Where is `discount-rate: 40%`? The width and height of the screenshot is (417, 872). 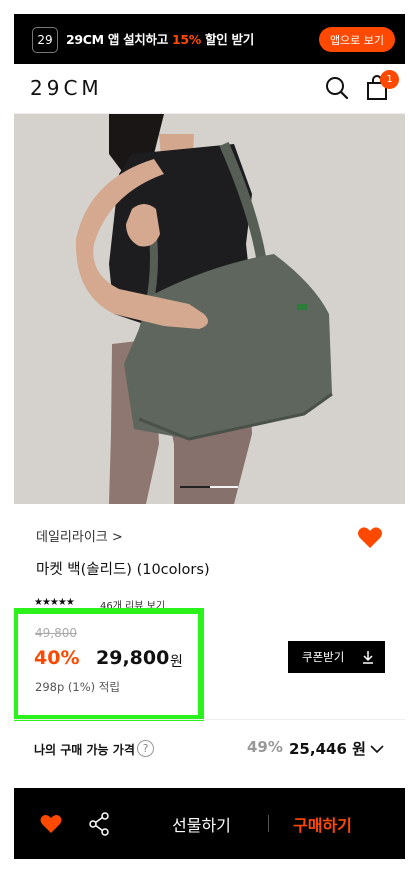
discount-rate: 40% is located at coordinates (57, 658).